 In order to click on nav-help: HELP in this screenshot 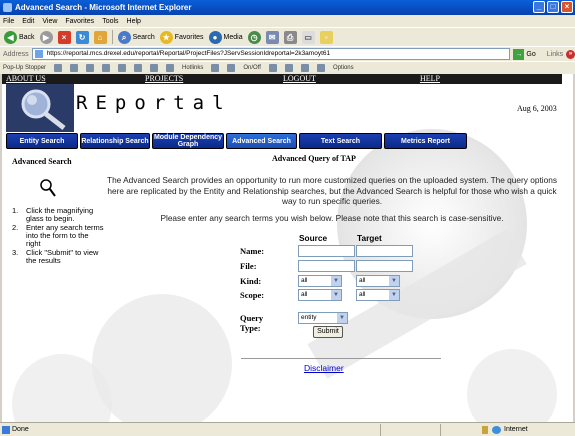, I will do `click(430, 78)`.